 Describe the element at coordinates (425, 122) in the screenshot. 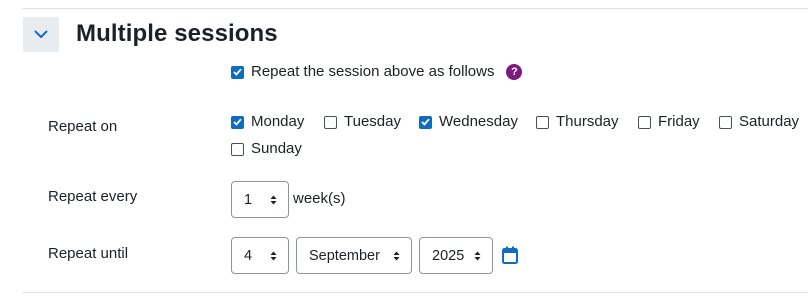

I see `wednesday-checkbox` at that location.